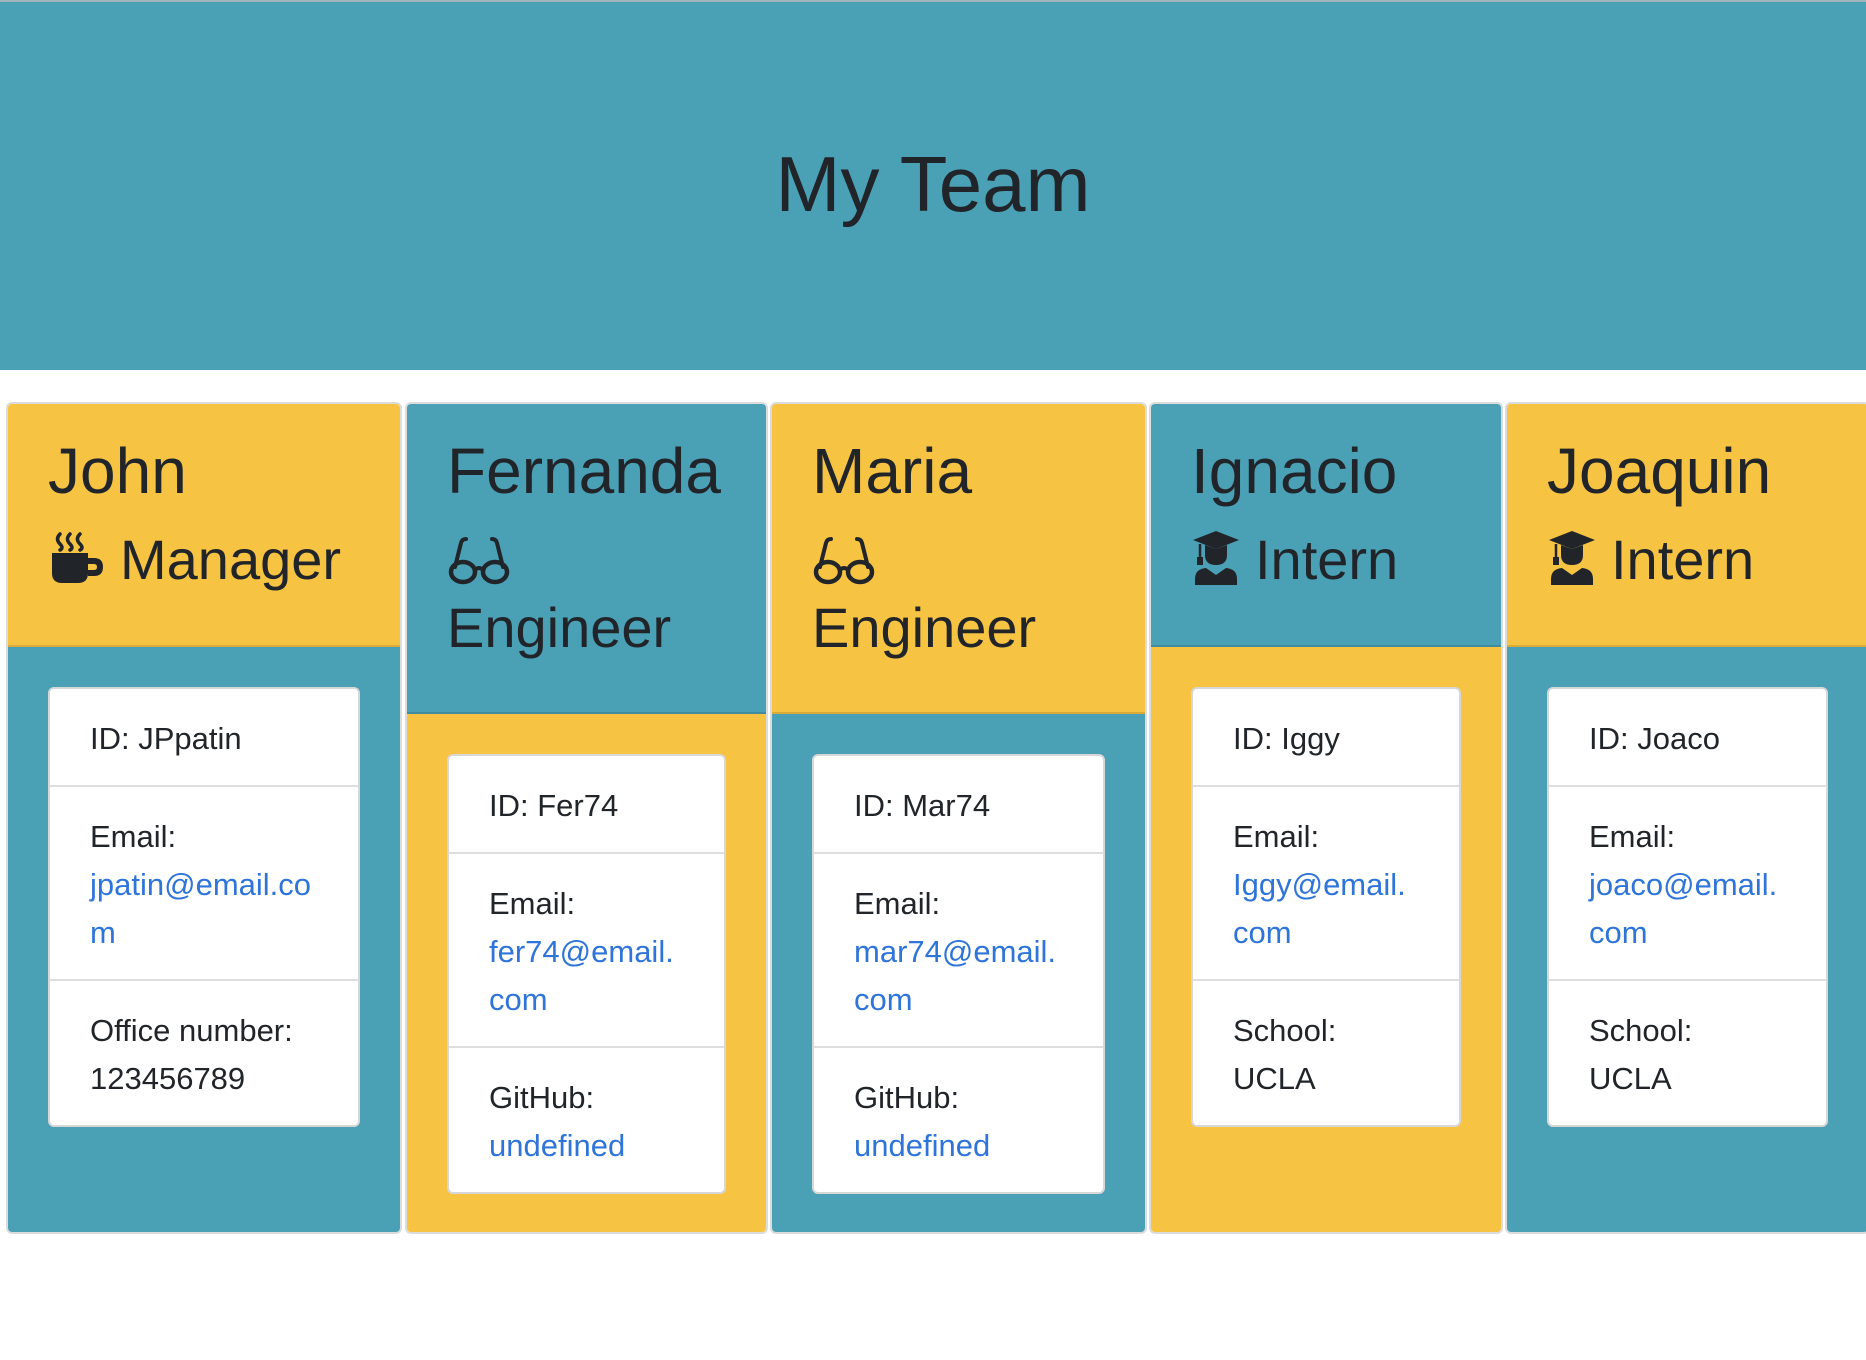 The image size is (1866, 1360). Describe the element at coordinates (958, 805) in the screenshot. I see `member-id: ID: Mar74` at that location.